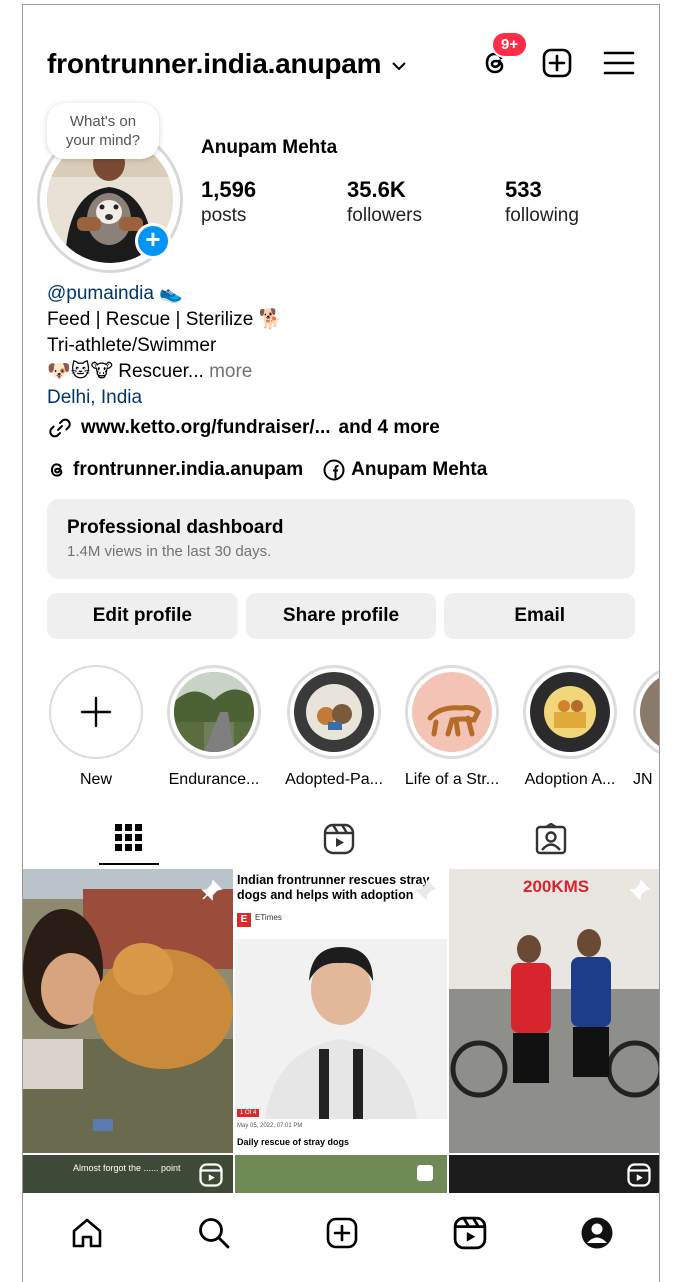 This screenshot has width=674, height=1282. What do you see at coordinates (270, 319) in the screenshot?
I see `dog-emoji: 🐕` at bounding box center [270, 319].